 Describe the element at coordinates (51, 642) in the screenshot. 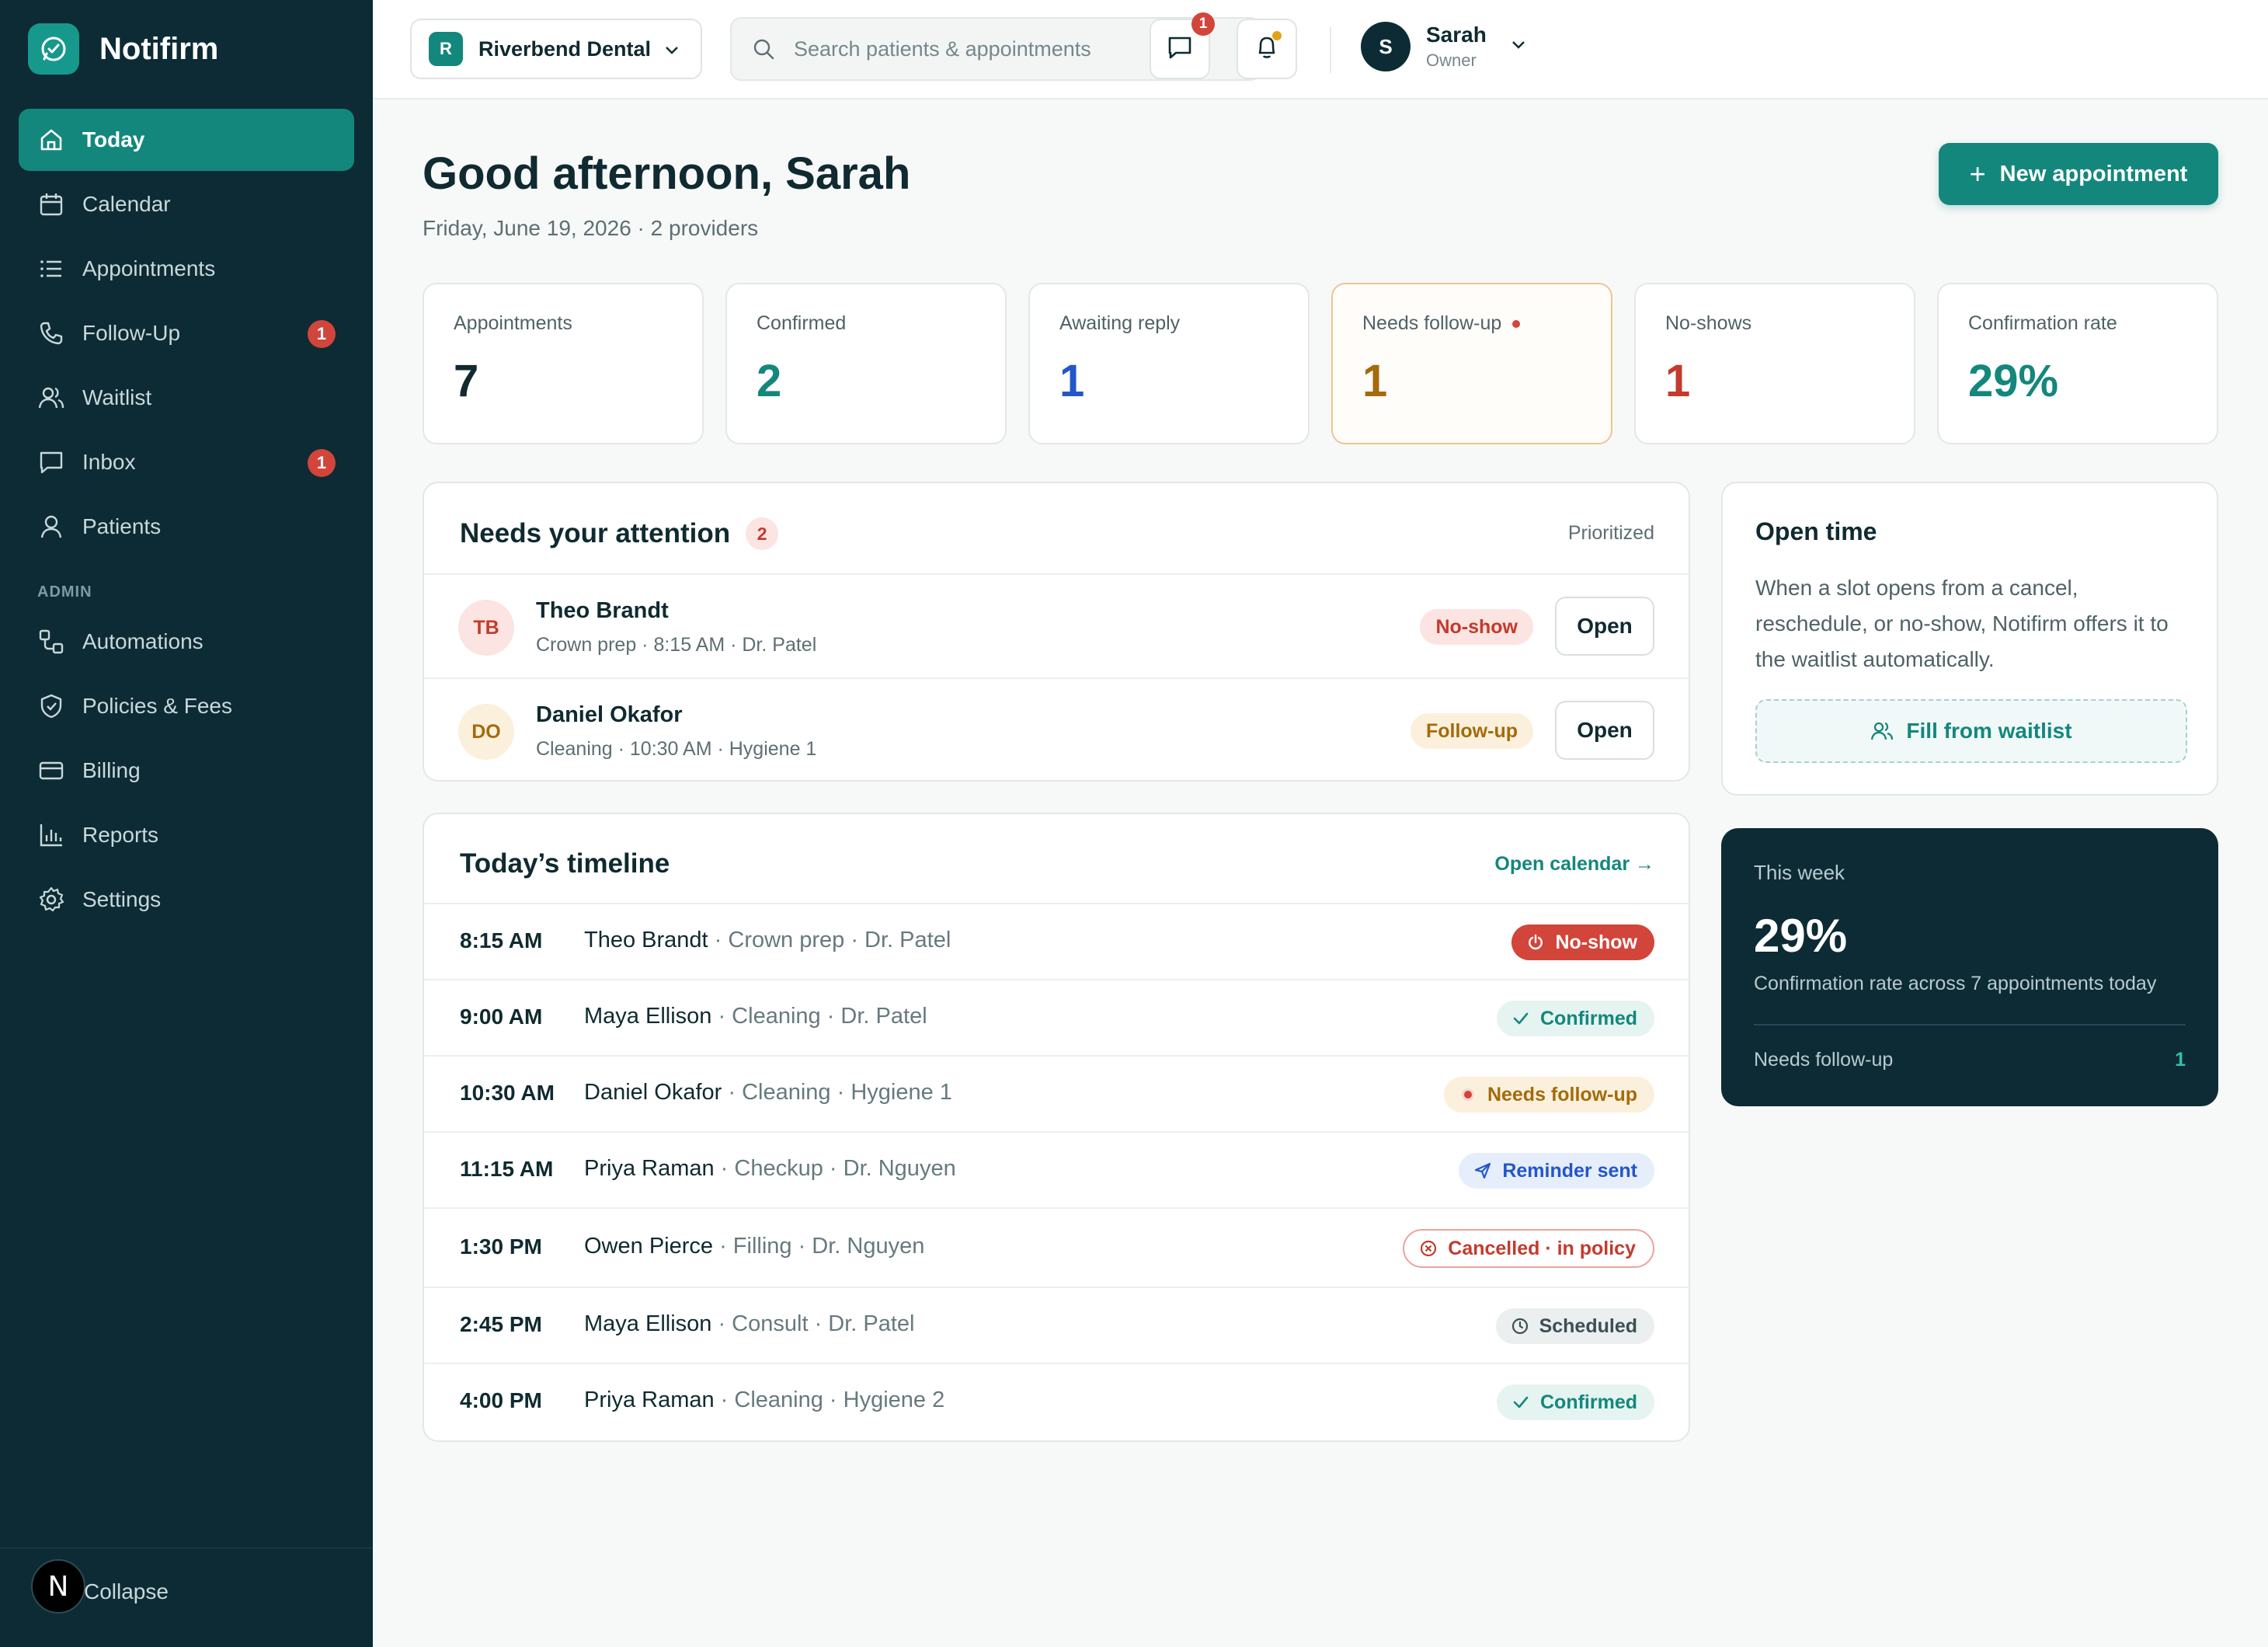

I see `workflow-icon` at that location.